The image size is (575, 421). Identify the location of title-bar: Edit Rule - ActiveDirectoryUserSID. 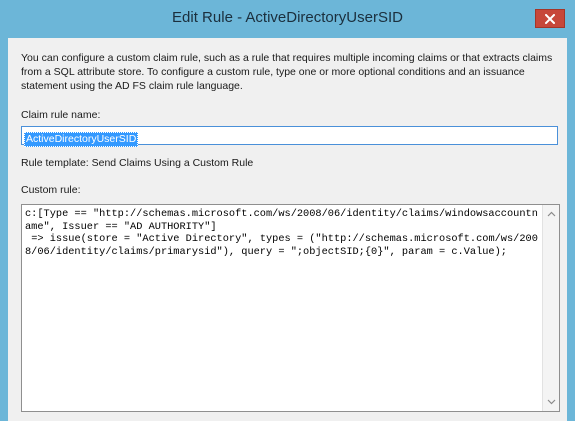
(287, 19).